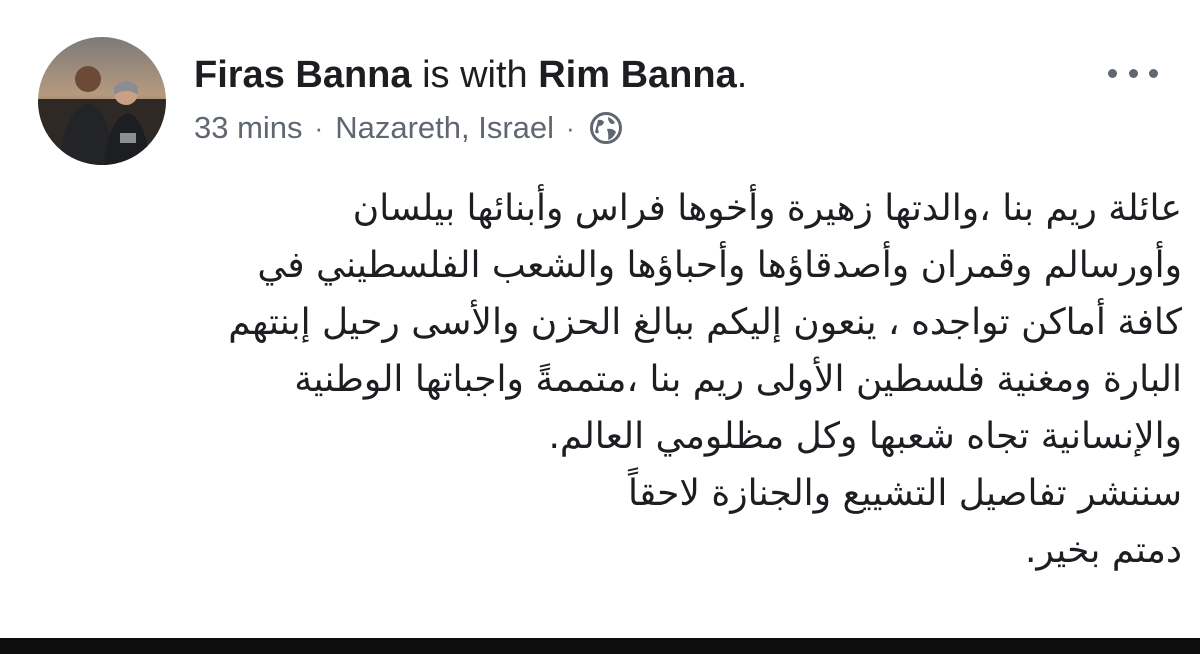 This screenshot has width=1200, height=654. I want to click on post-text-line: سننشر تفاصيل التشييع والجنازة لاحقاً, so click(904, 493).